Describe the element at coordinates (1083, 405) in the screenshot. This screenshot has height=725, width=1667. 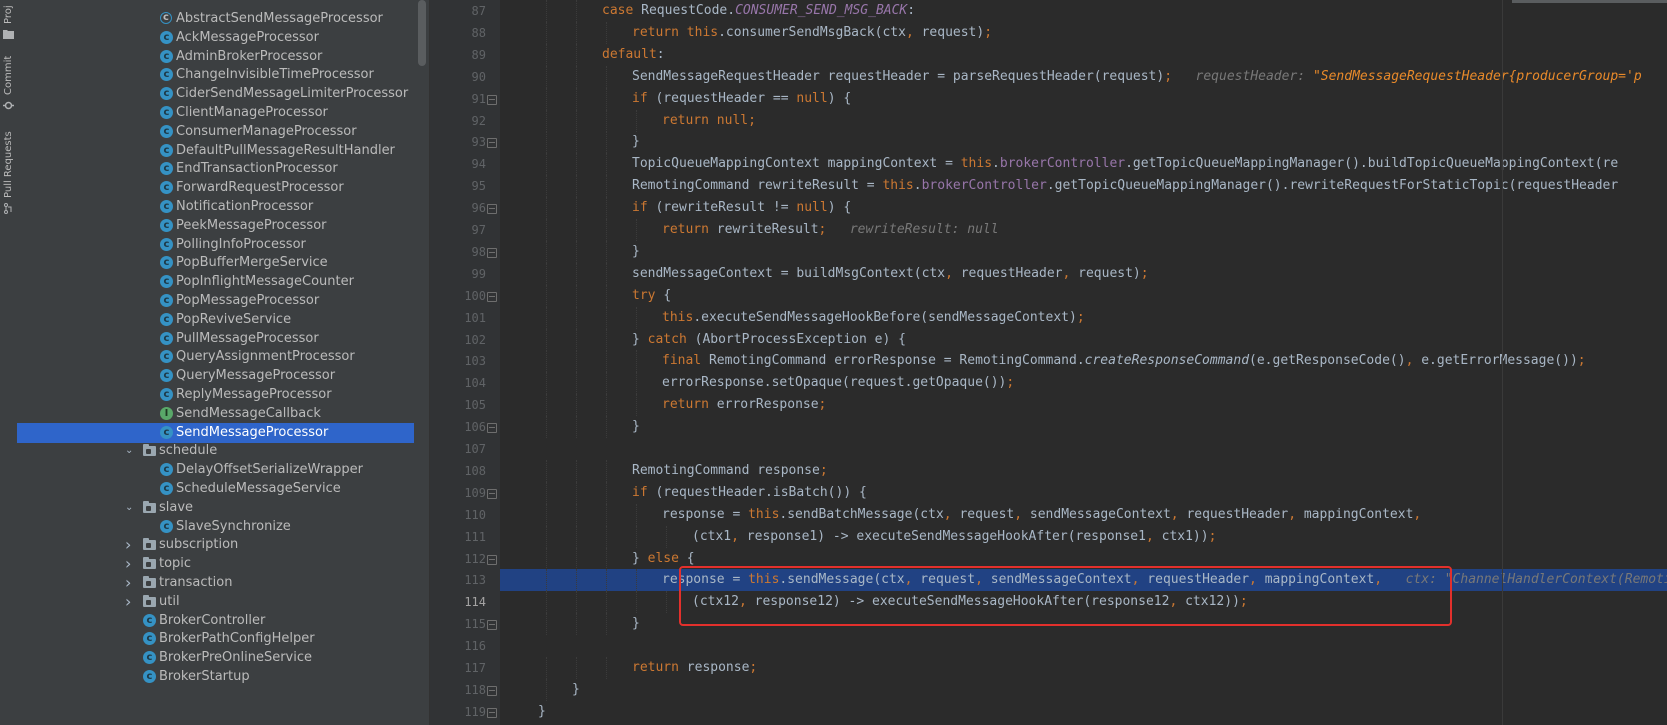
I see `code-line: return errorResponse;` at that location.